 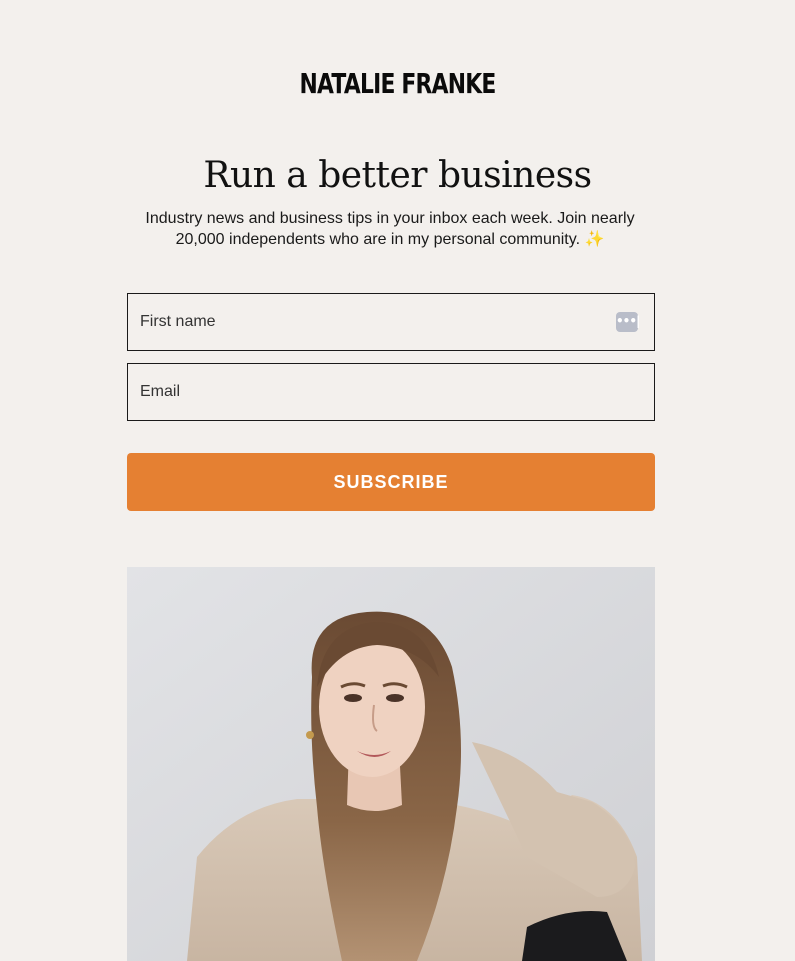 I want to click on email-field-container, so click(x=391, y=392).